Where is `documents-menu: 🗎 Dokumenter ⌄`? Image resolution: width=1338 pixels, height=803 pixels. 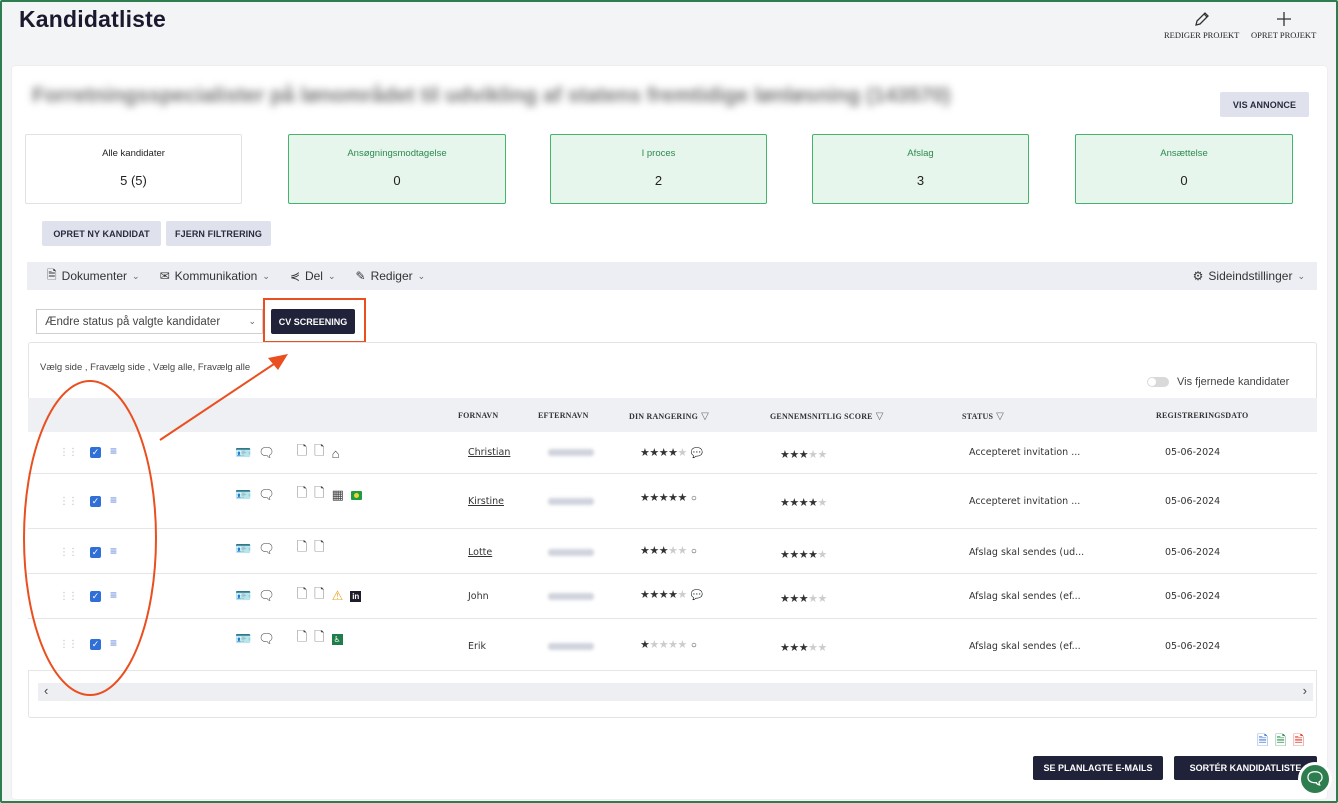
documents-menu: 🗎 Dokumenter ⌄ is located at coordinates (93, 276).